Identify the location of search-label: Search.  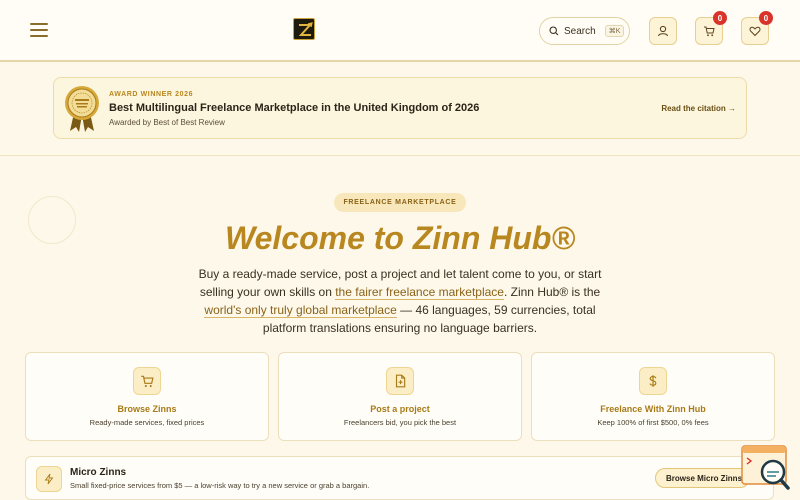
(580, 31).